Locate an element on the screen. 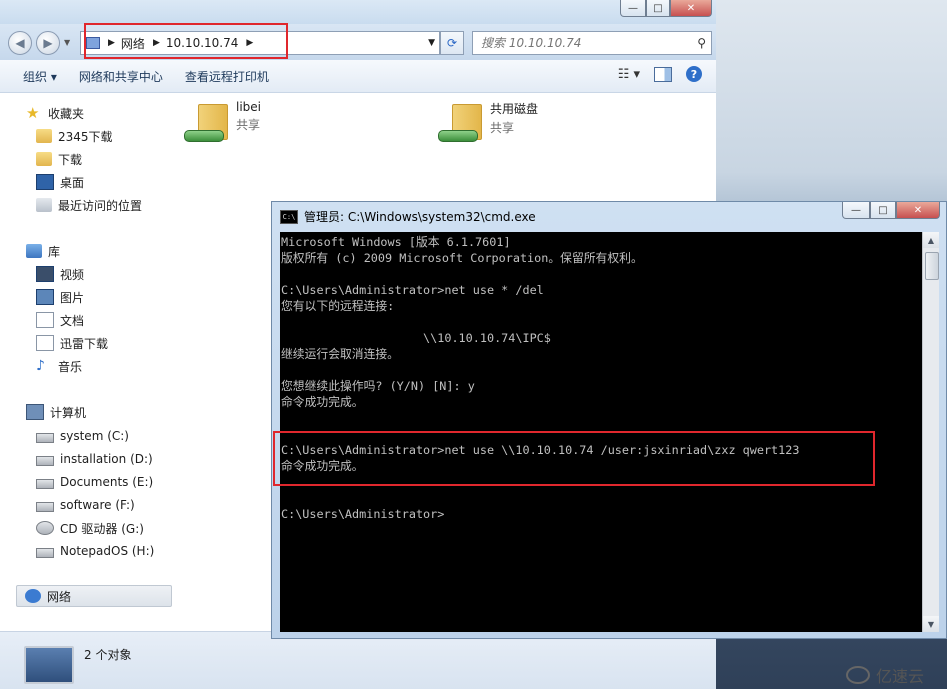  sidebar-label: NotepadOS (H:) is located at coordinates (107, 551).